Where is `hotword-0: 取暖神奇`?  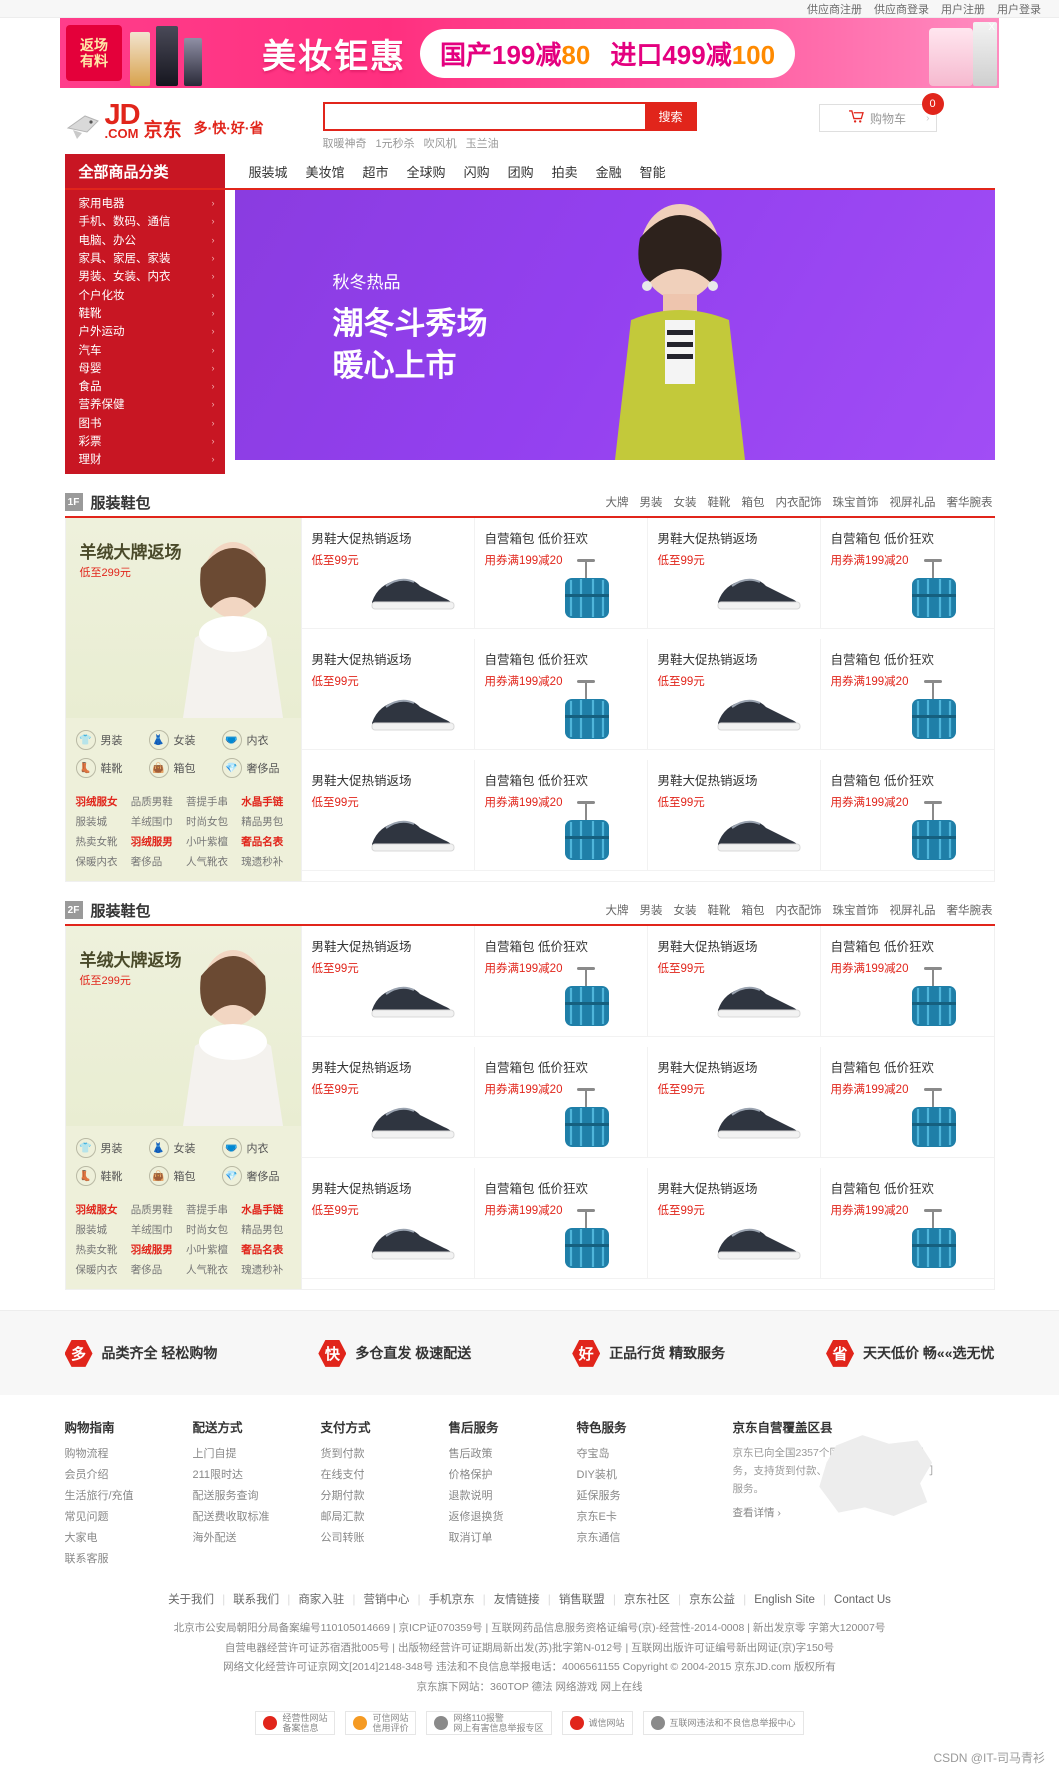 hotword-0: 取暖神奇 is located at coordinates (345, 143).